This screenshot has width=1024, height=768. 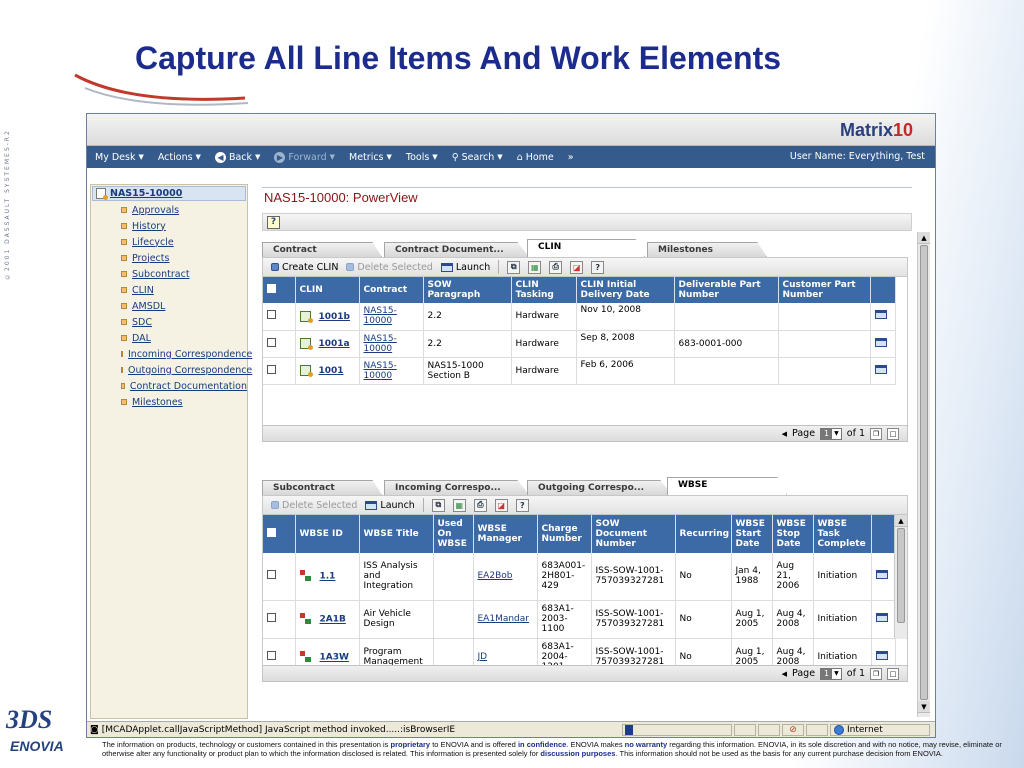 What do you see at coordinates (271, 532) in the screenshot?
I see `select-all-checkbox` at bounding box center [271, 532].